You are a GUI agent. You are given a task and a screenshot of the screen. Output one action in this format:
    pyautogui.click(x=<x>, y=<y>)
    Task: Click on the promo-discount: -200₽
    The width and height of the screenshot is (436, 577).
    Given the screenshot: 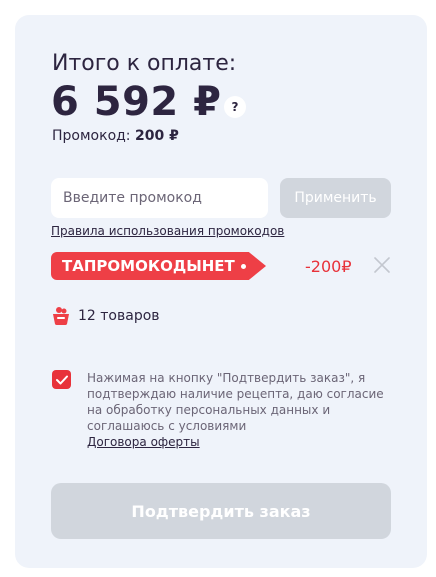 What is the action you would take?
    pyautogui.click(x=328, y=266)
    